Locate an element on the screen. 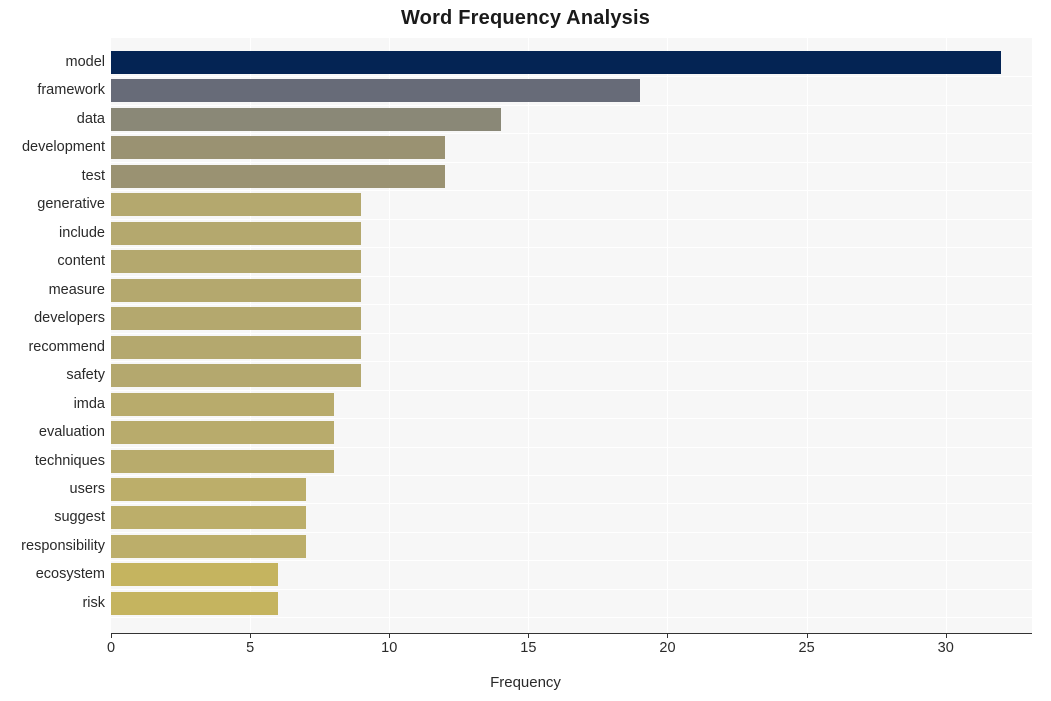 This screenshot has height=701, width=1051. bar-suggest is located at coordinates (208, 518).